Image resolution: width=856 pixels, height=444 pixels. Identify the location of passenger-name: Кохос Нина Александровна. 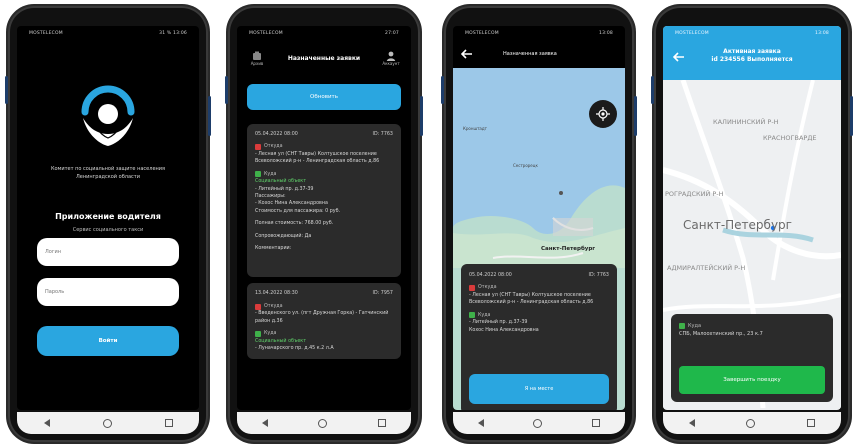
(504, 330).